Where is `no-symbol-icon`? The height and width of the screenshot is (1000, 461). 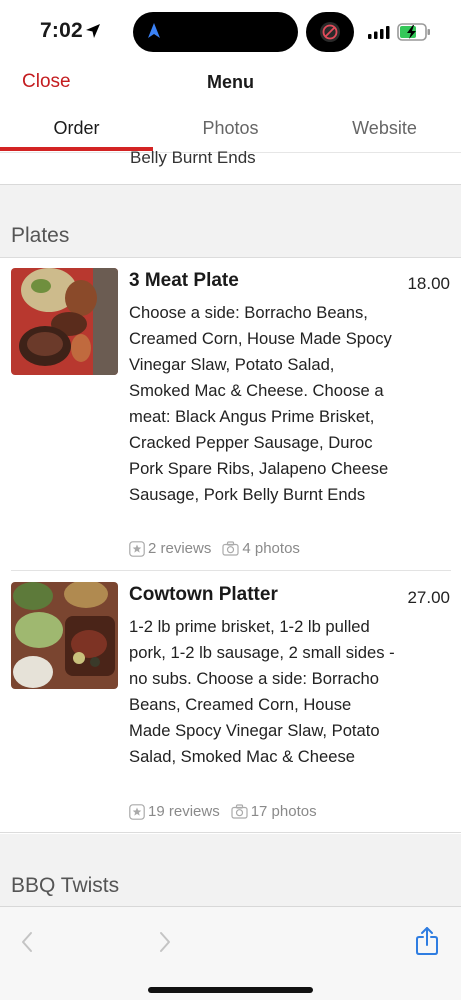
no-symbol-icon is located at coordinates (330, 32).